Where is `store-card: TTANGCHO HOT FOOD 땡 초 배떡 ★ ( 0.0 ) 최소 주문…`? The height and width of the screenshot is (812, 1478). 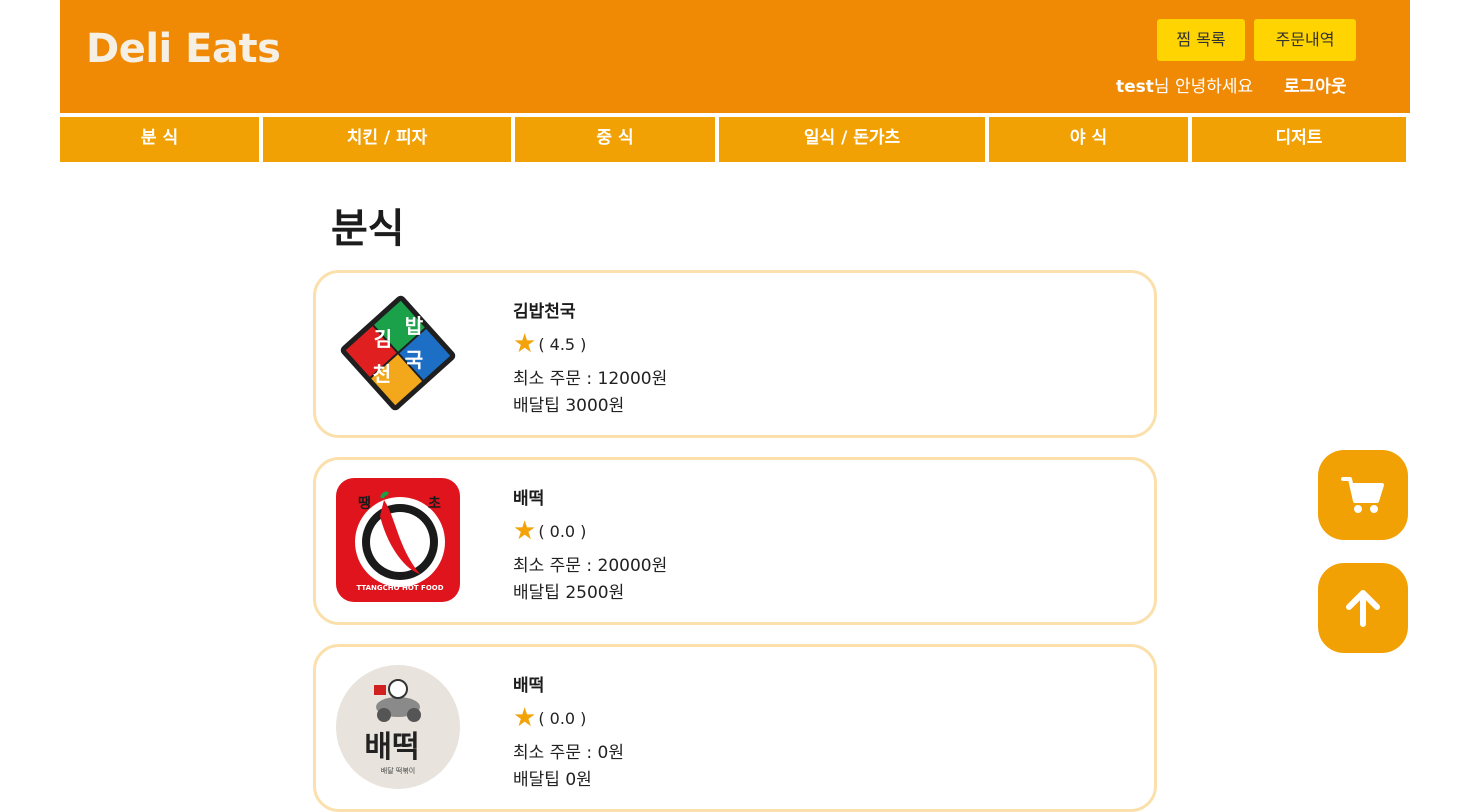 store-card: TTANGCHO HOT FOOD 땡 초 배떡 ★ ( 0.0 ) 최소 주문… is located at coordinates (735, 541).